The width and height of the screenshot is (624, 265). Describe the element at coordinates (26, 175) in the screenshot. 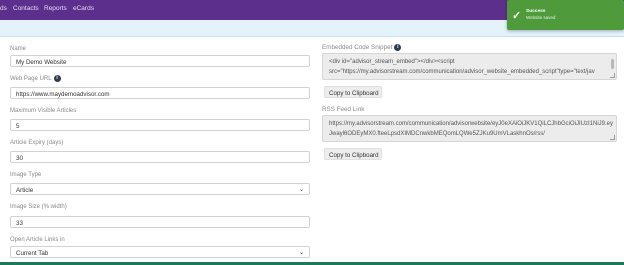

I see `image-type-label: Image Type` at that location.